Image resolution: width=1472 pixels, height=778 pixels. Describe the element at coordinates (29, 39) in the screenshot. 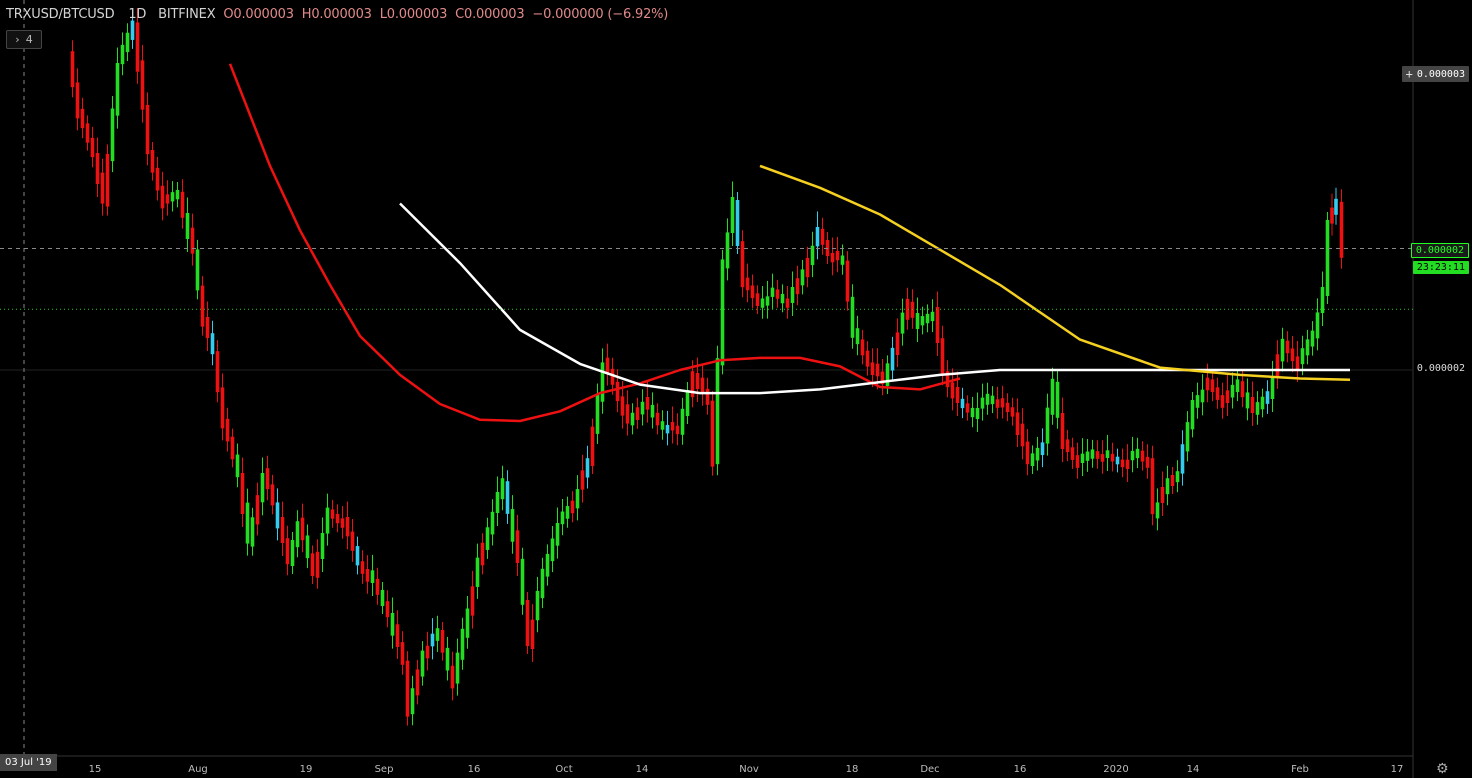

I see `indicator-count: 4` at that location.